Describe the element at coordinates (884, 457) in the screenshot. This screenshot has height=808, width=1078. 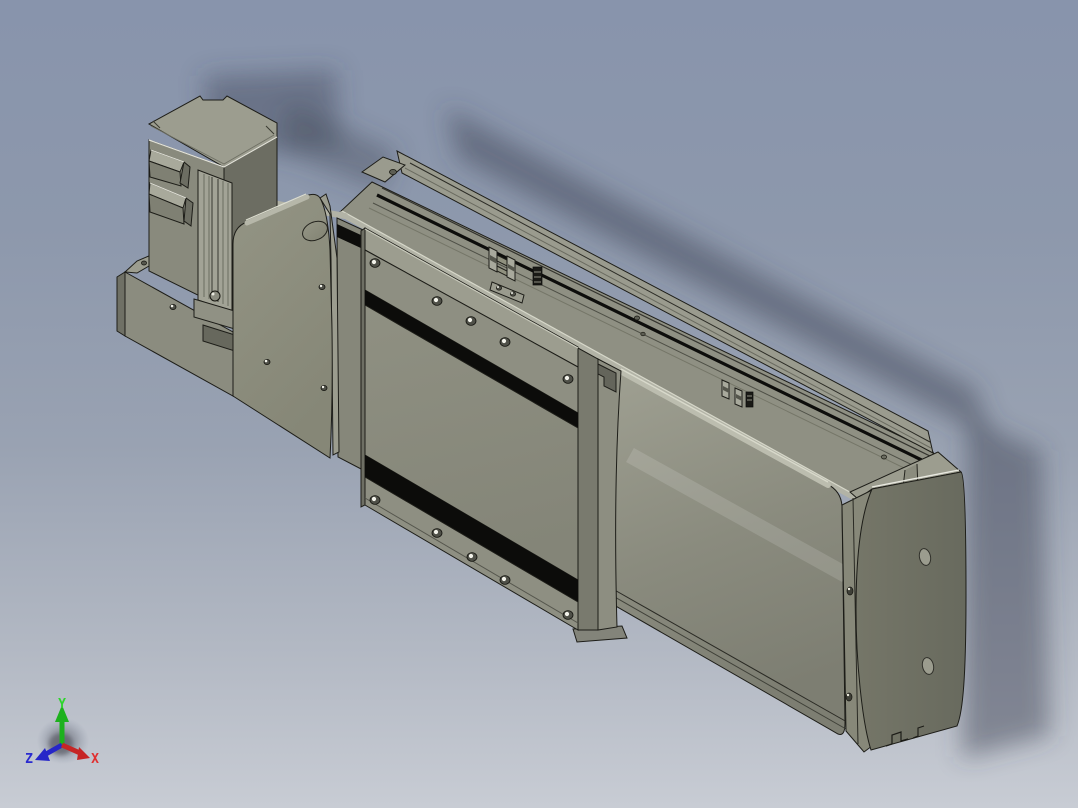
I see `endcap-top-hole` at that location.